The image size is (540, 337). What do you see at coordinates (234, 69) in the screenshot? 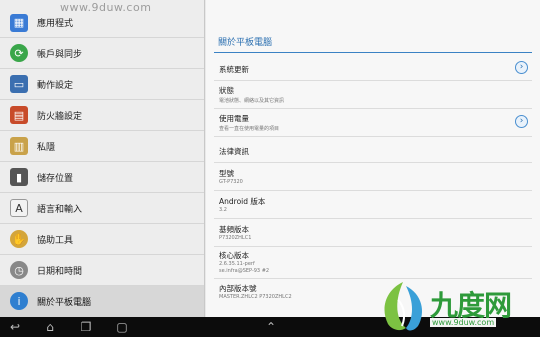
I see `row-title: 系統更新` at bounding box center [234, 69].